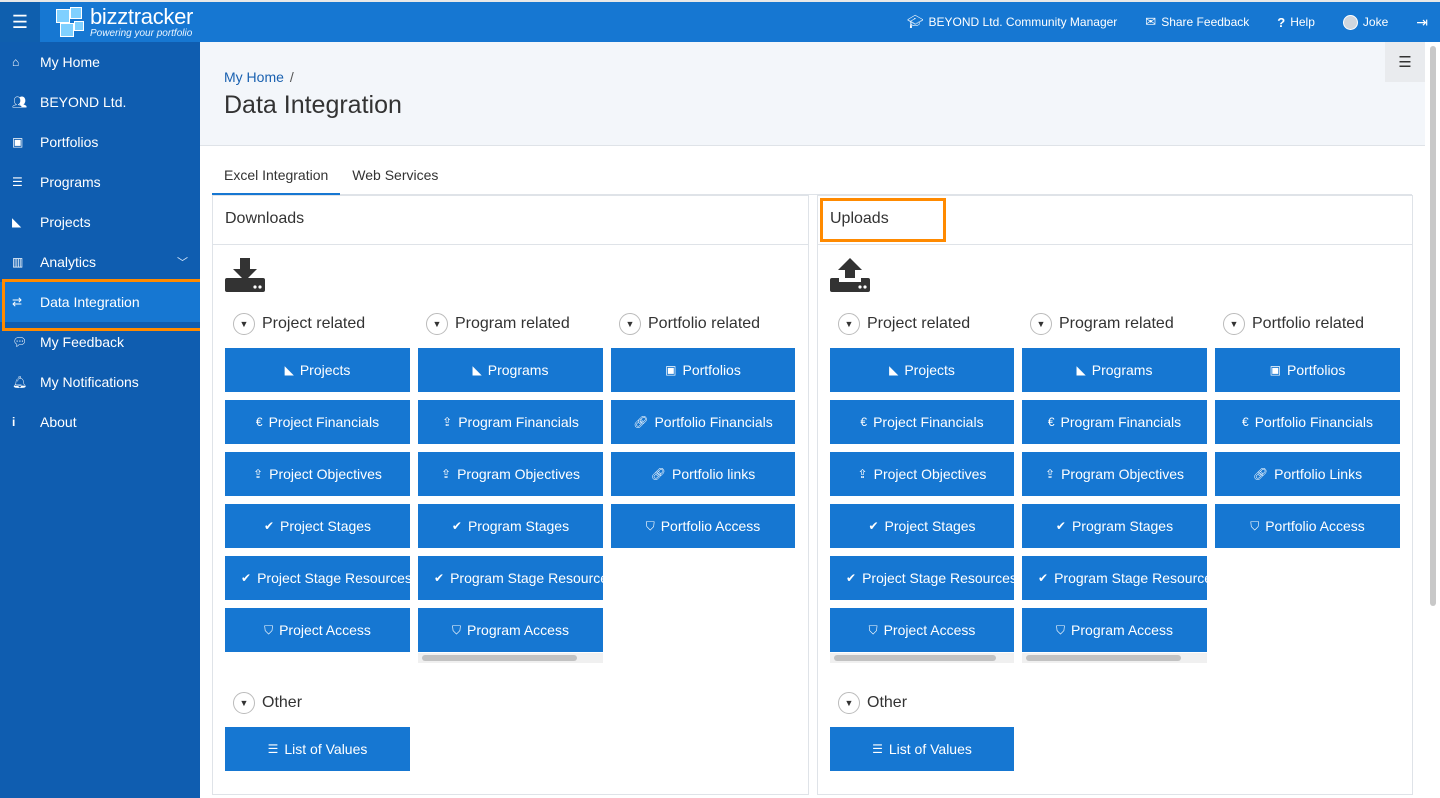  Describe the element at coordinates (395, 177) in the screenshot. I see `tab-web-services: Web Services` at that location.